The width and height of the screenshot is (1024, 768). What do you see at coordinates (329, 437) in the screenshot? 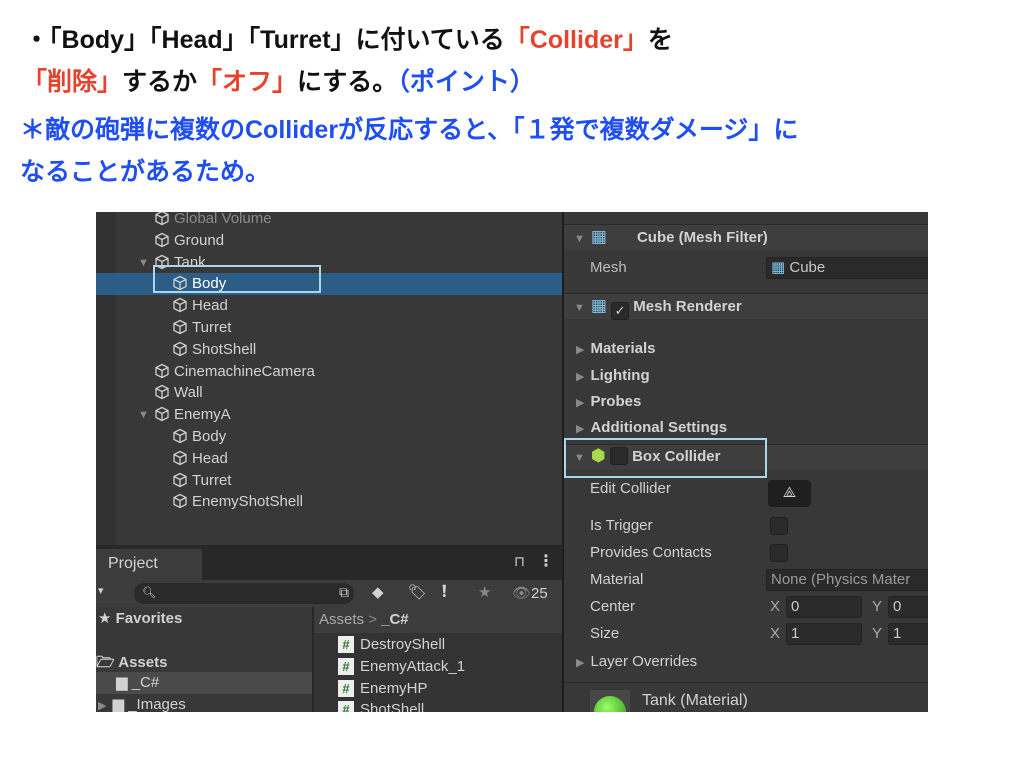
I see `hierarchy-item: Body` at bounding box center [329, 437].